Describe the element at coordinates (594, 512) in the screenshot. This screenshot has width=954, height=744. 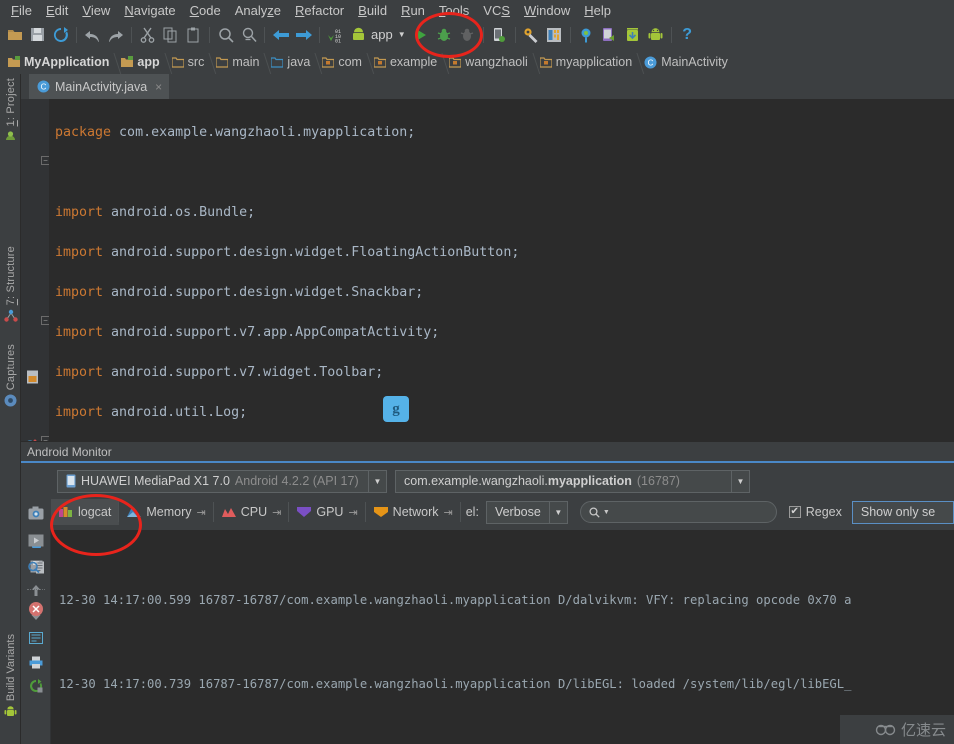
I see `search-icon` at that location.